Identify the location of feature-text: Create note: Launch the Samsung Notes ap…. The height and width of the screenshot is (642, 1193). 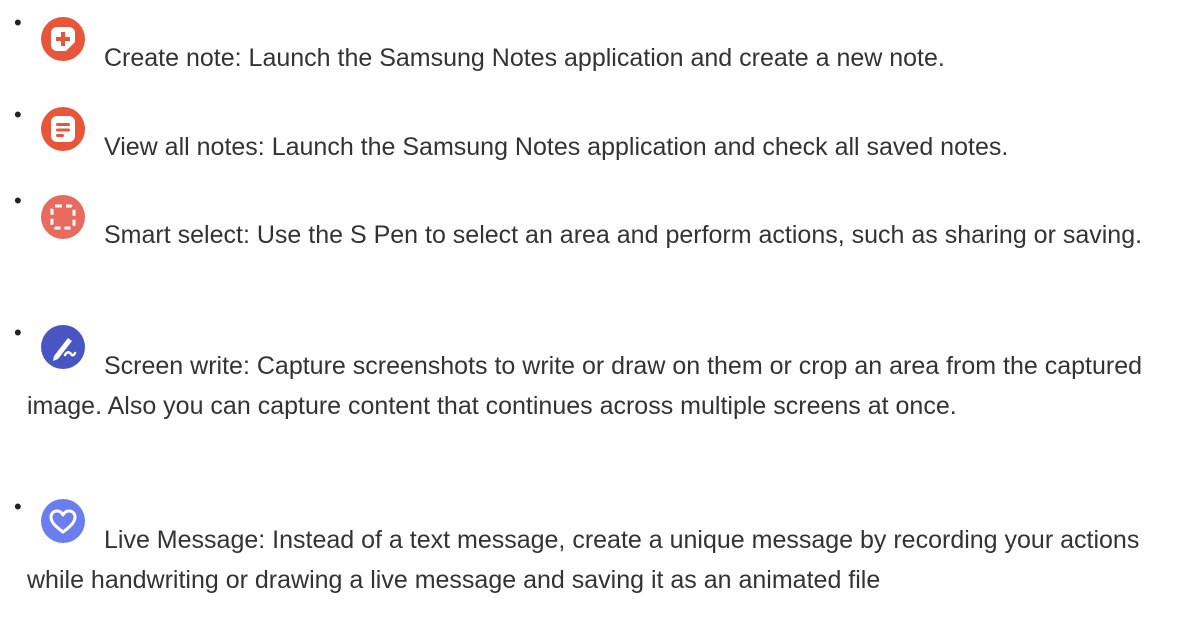
(524, 58).